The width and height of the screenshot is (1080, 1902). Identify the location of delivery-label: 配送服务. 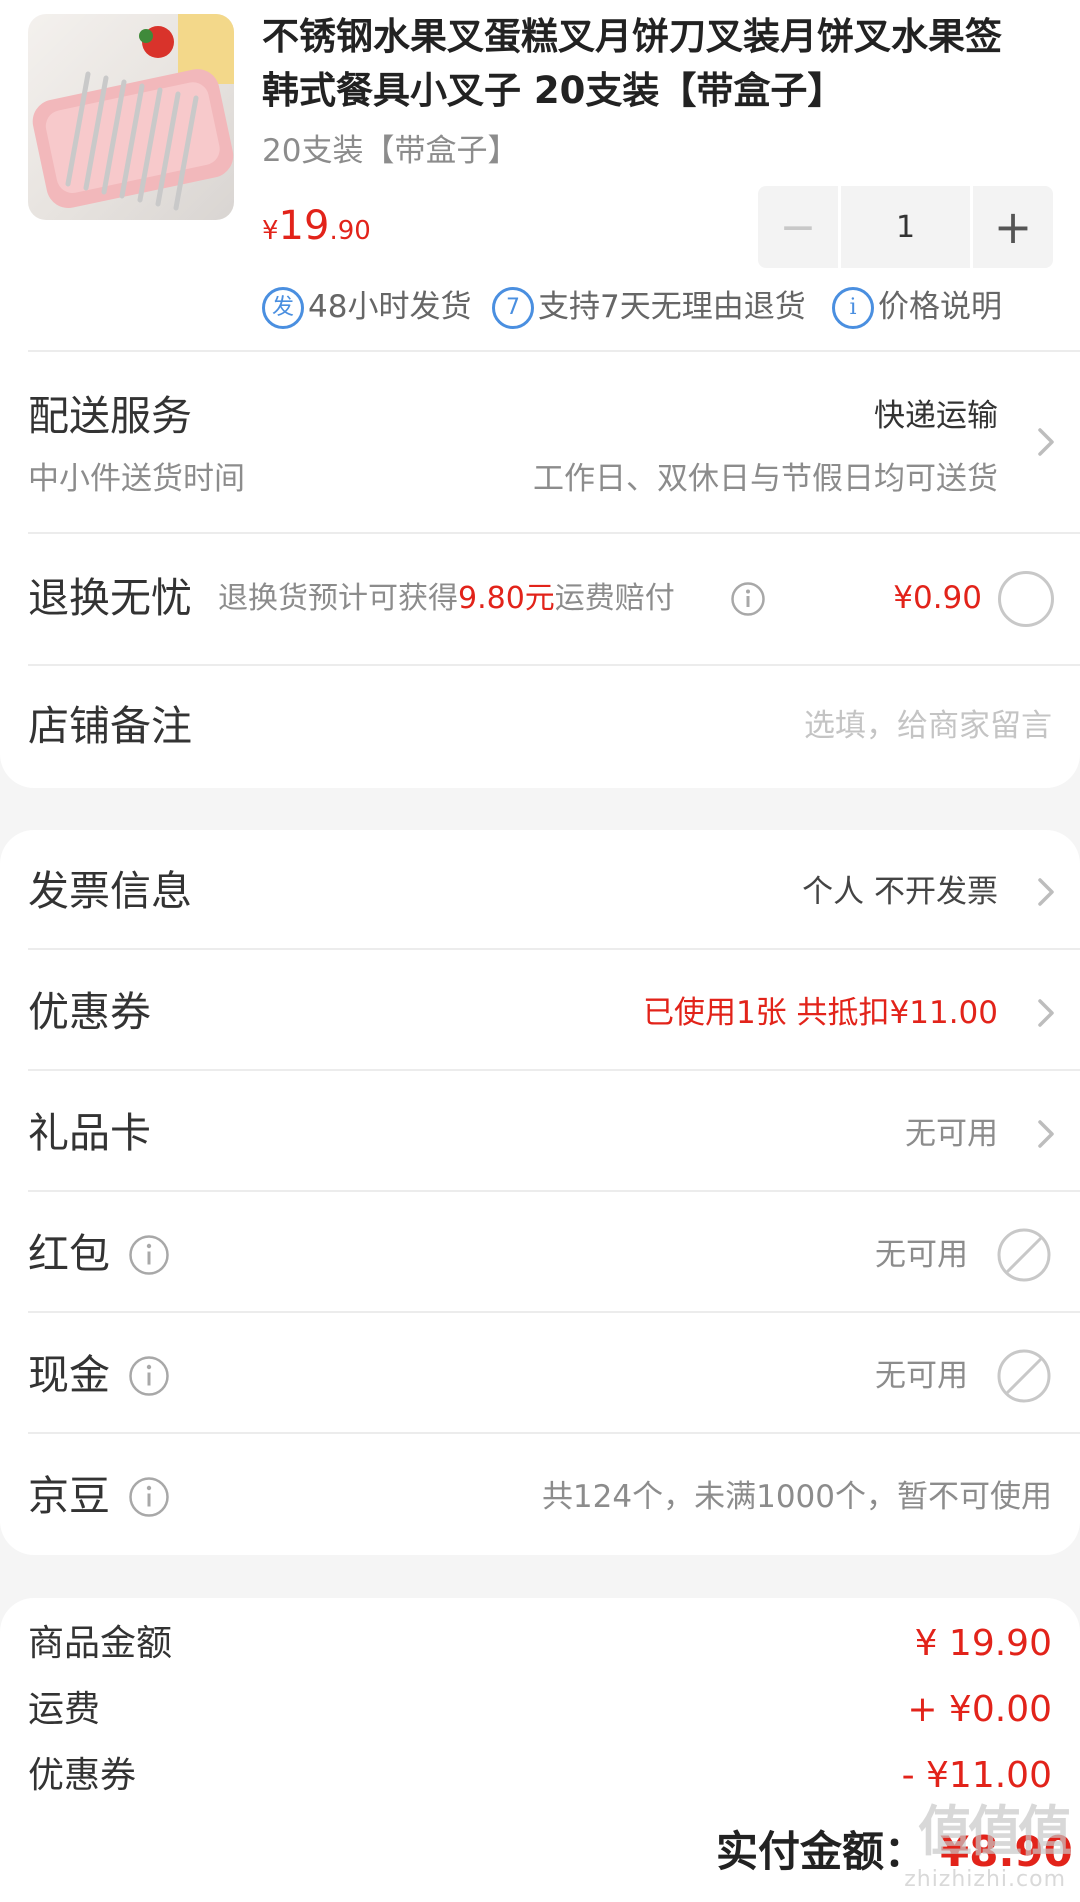
(110, 416).